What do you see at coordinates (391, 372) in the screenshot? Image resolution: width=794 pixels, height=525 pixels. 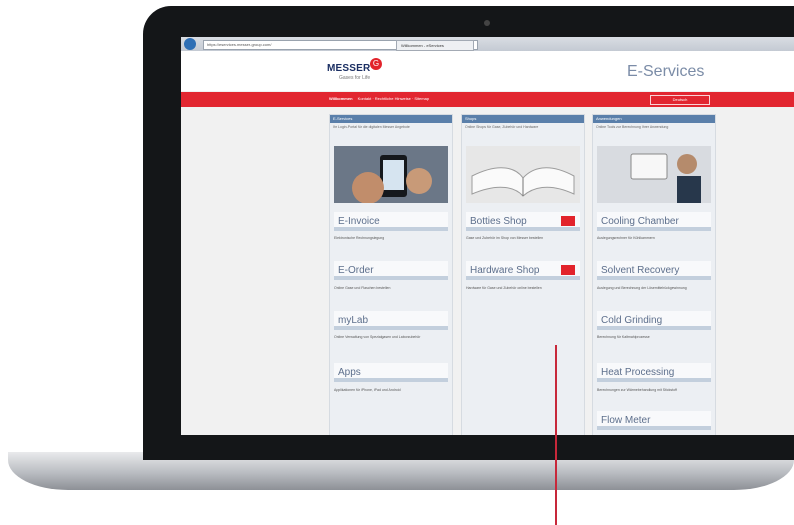 I see `card-apps: Apps` at bounding box center [391, 372].